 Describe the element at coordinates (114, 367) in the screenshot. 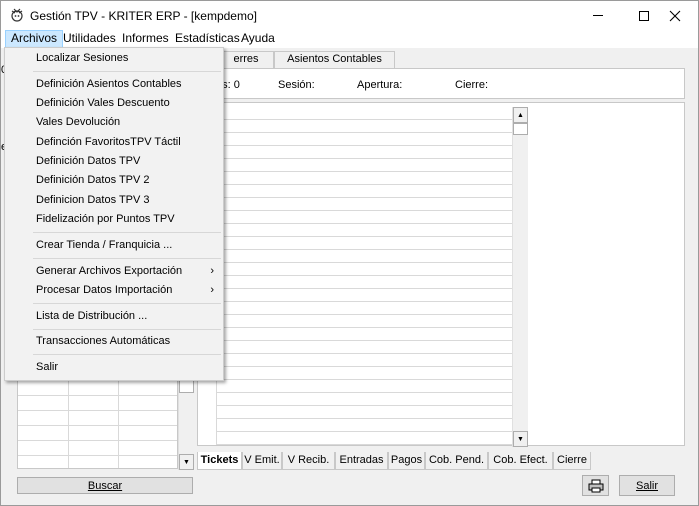

I see `menu-item-salir: Salir` at that location.